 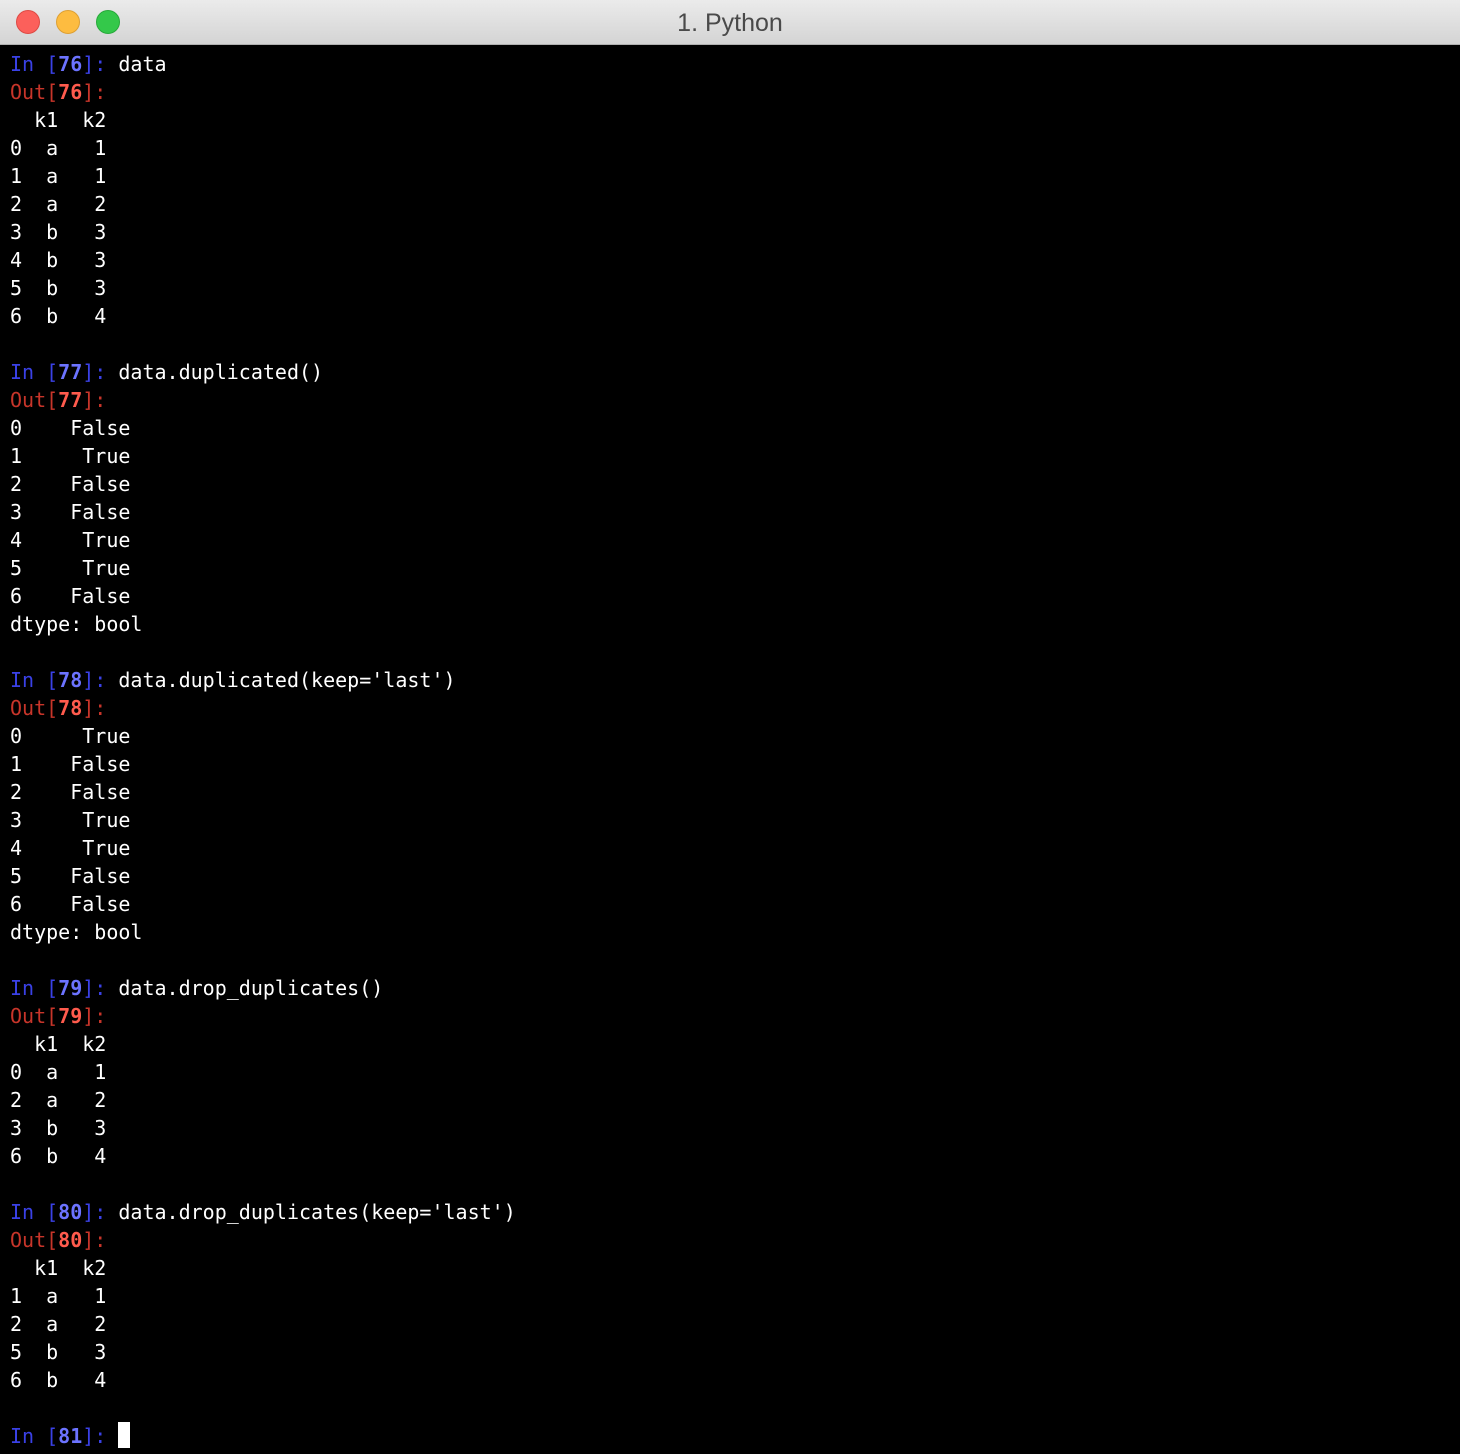 I want to click on command-text: data.duplicated(keep='last'), so click(x=287, y=680).